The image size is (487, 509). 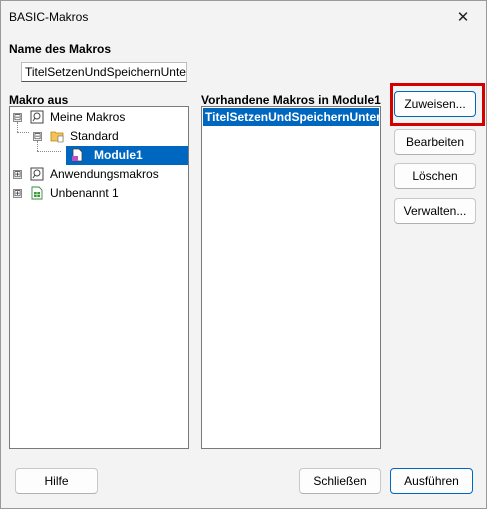 I want to click on macro-name-label: Name des Makros, so click(x=60, y=49).